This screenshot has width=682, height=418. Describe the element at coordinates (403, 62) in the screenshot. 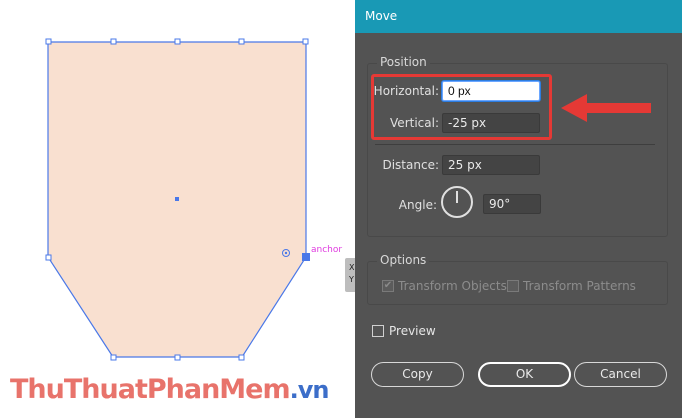

I see `position-section-title: Position` at that location.